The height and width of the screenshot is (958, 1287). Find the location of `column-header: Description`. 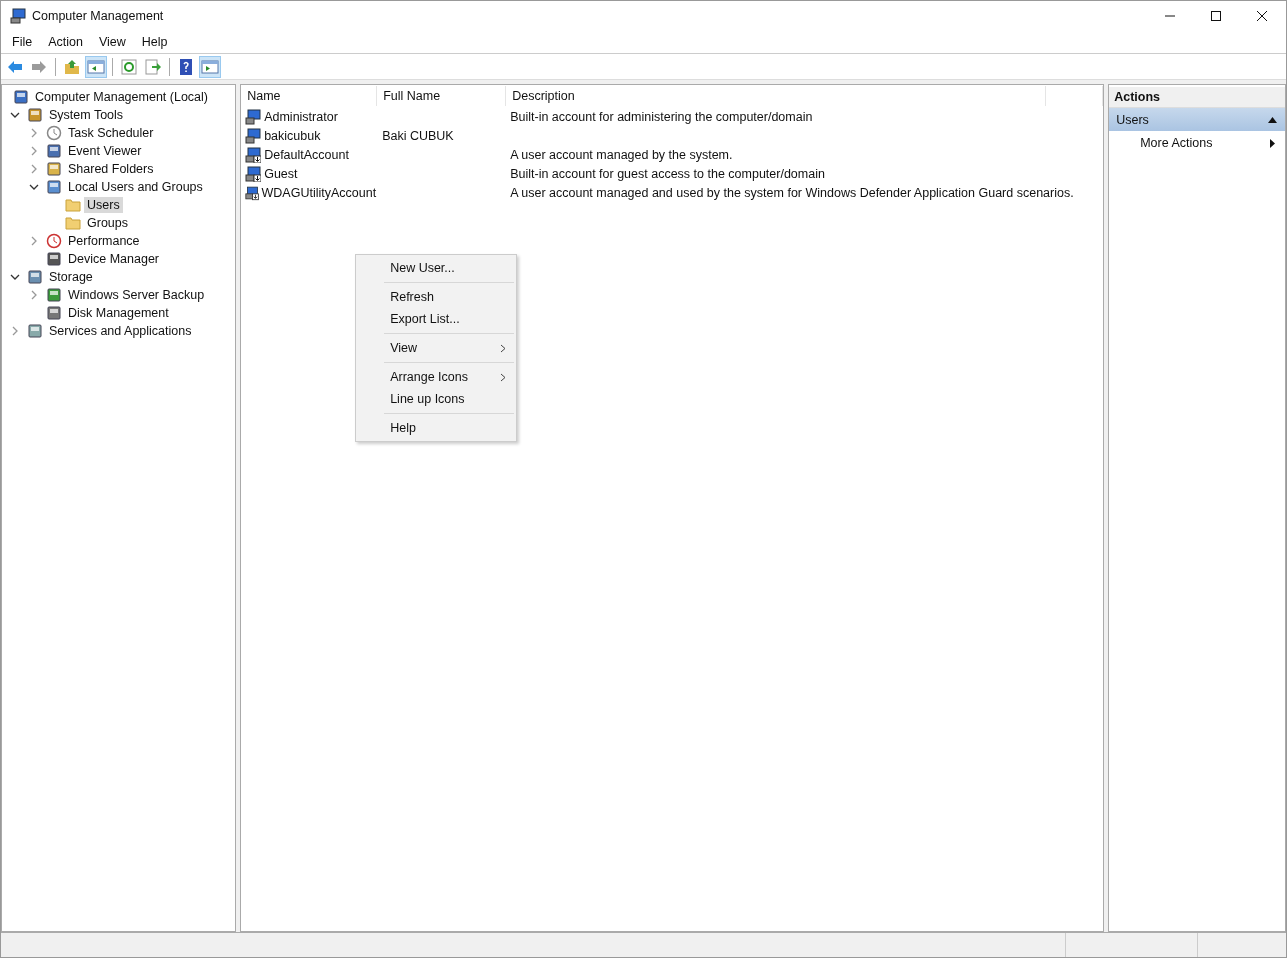

column-header: Description is located at coordinates (776, 96).